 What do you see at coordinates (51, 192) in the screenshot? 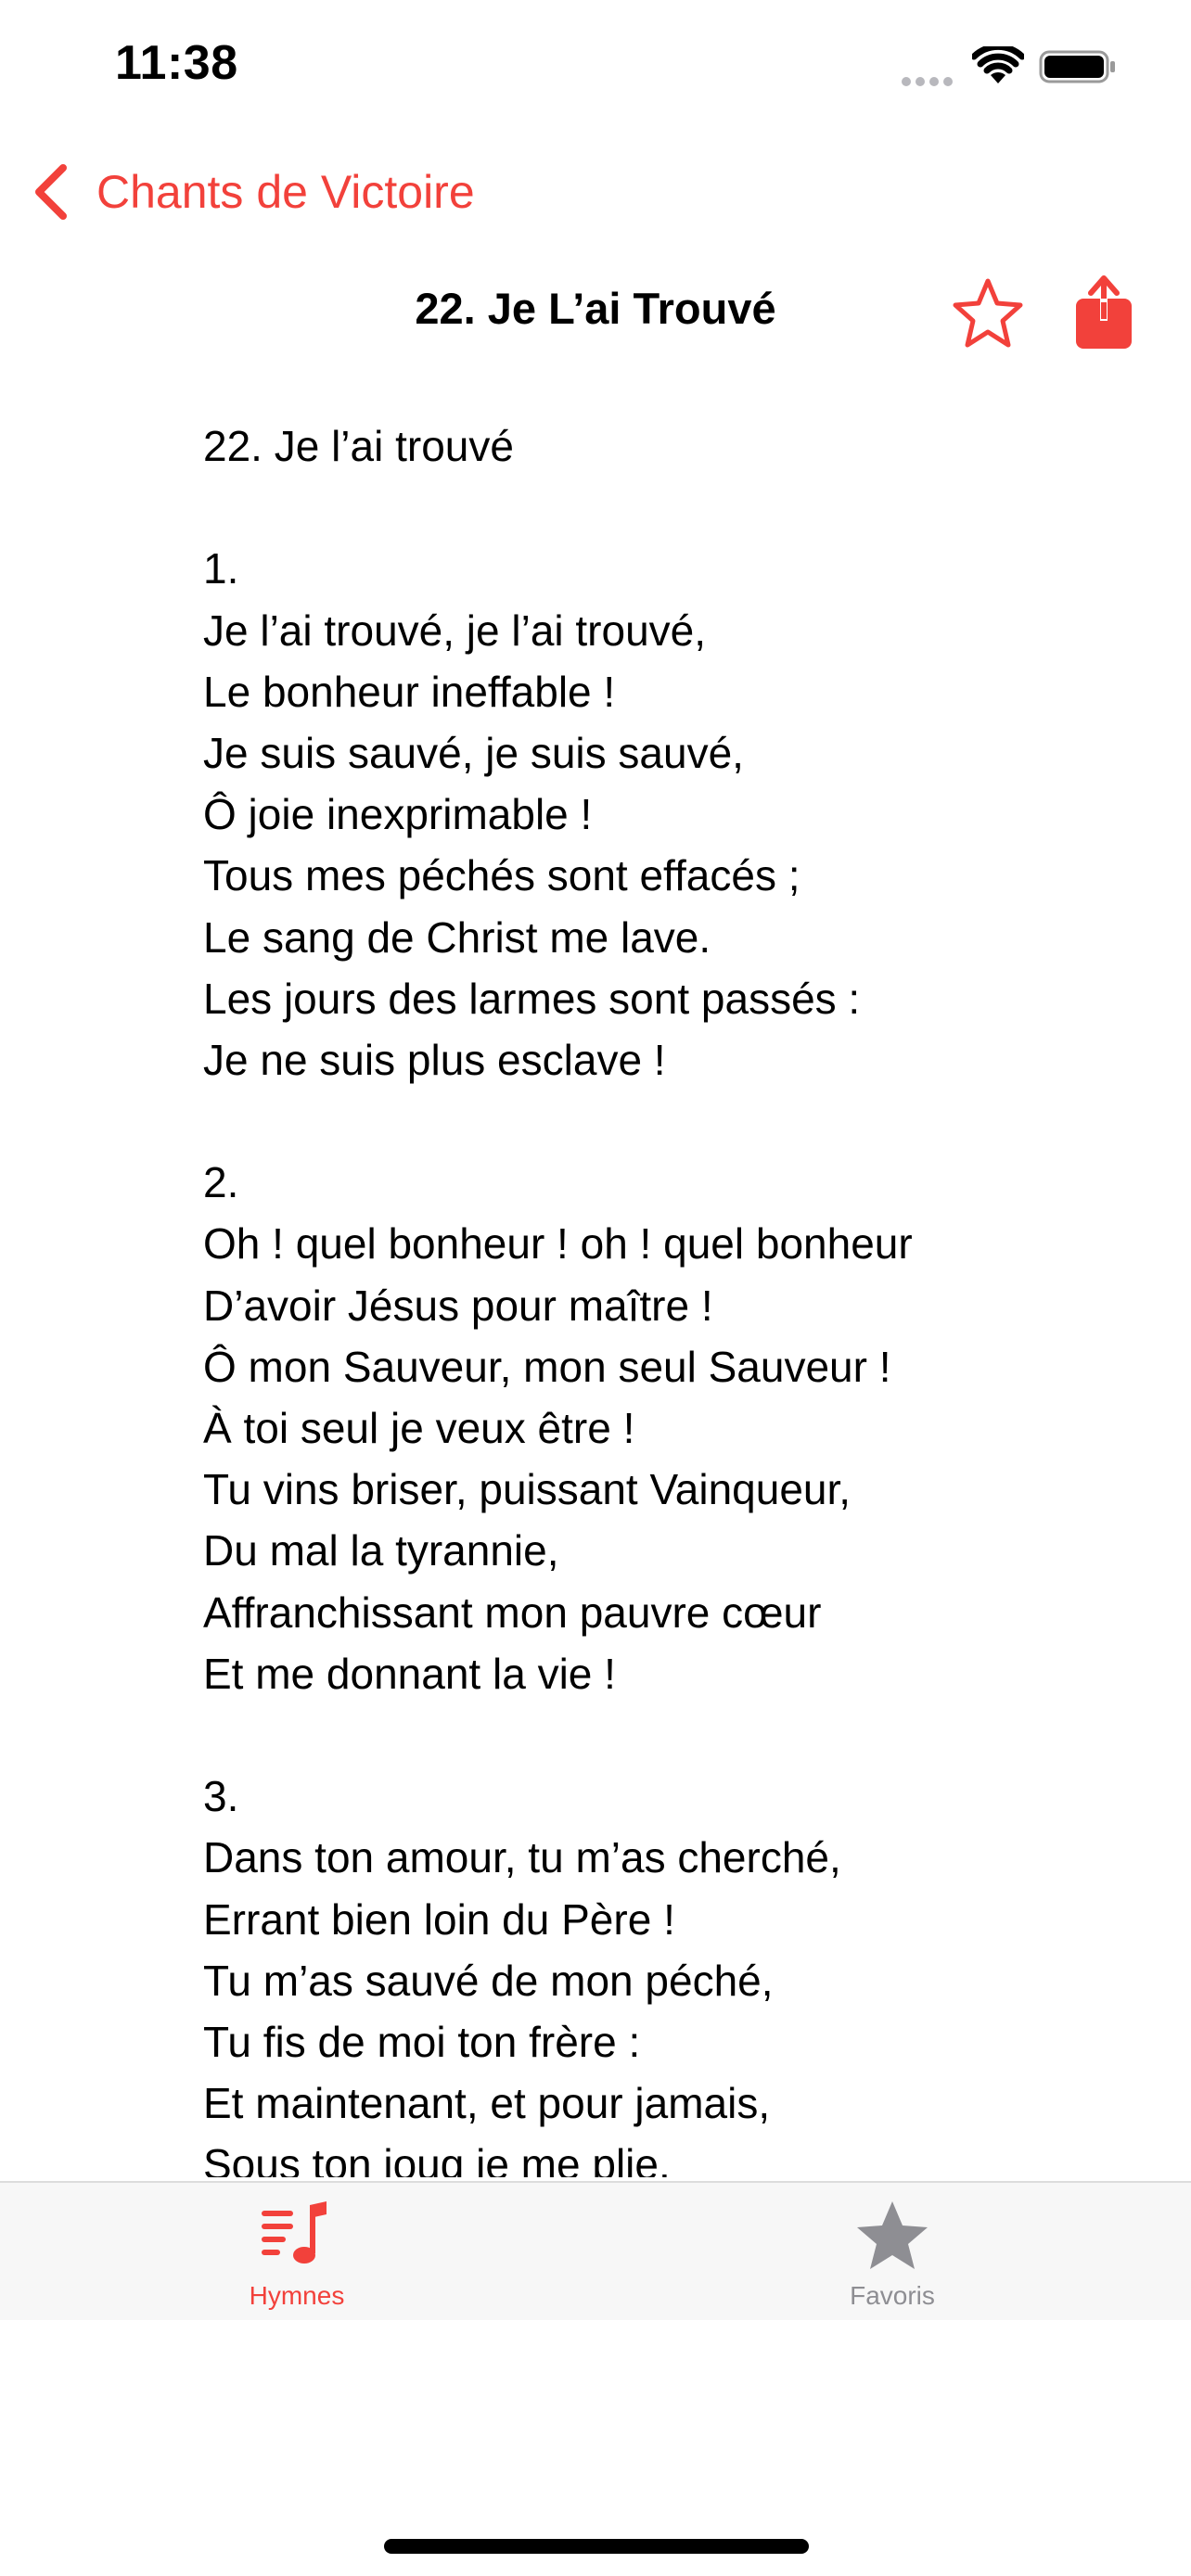
I see `chevron-left-icon` at bounding box center [51, 192].